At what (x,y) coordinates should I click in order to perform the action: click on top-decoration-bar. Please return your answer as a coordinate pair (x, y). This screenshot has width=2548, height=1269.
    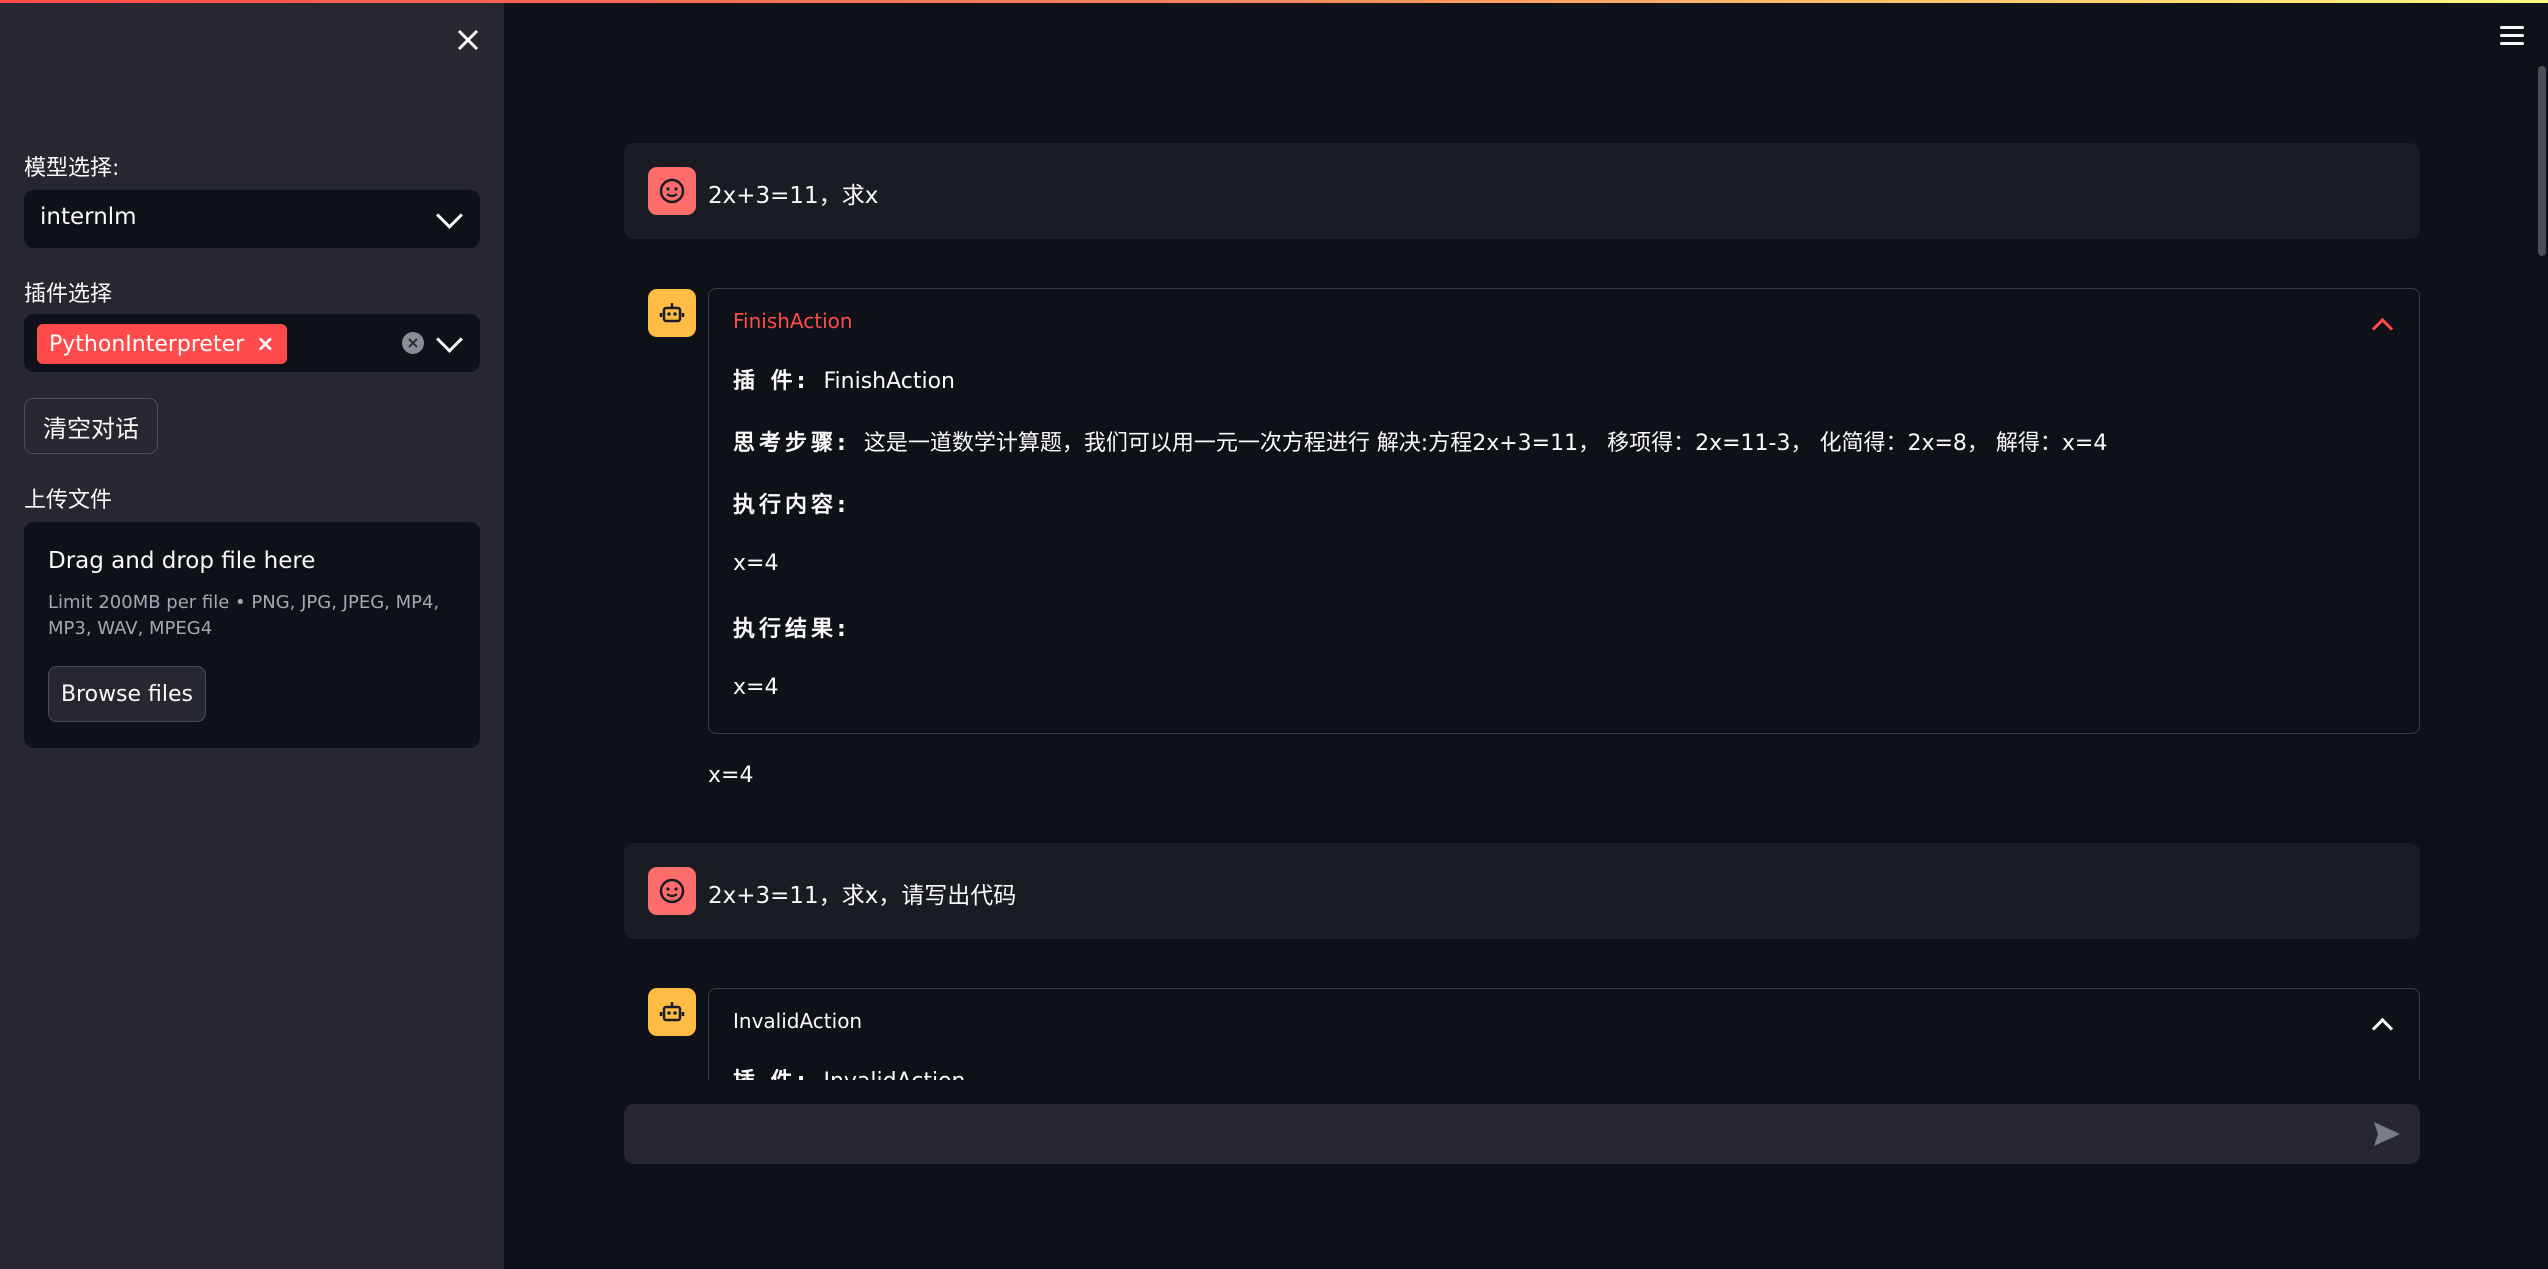
    Looking at the image, I should click on (1274, 1).